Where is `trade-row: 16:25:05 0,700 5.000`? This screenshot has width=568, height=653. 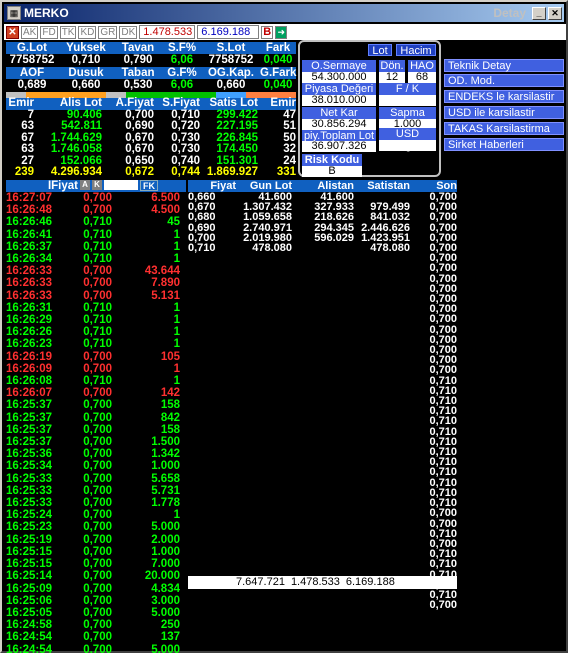 trade-row: 16:25:05 0,700 5.000 is located at coordinates (96, 613).